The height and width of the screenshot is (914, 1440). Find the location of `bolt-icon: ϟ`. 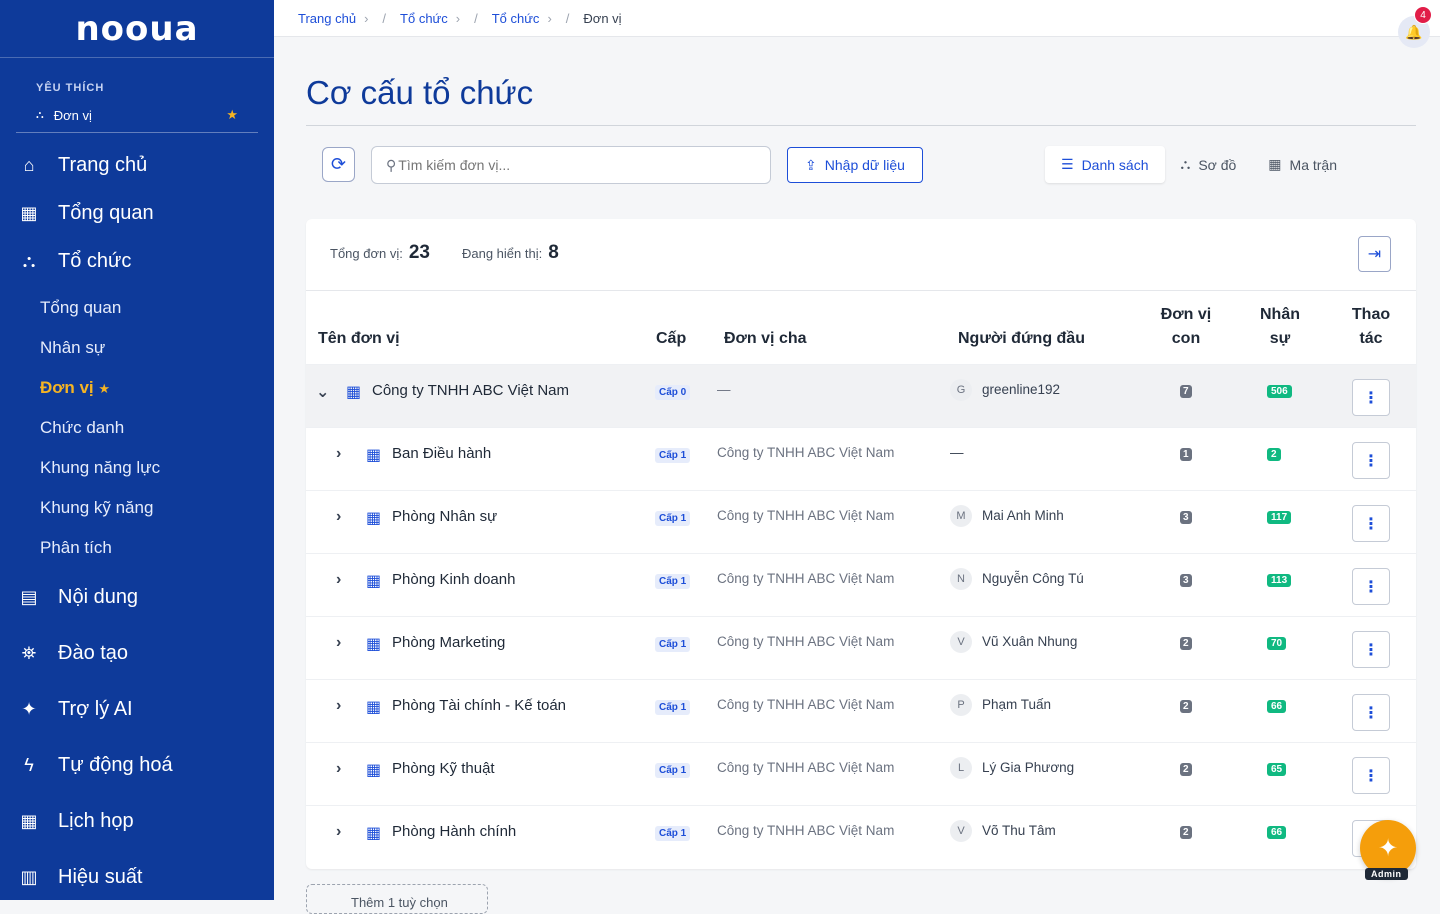

bolt-icon: ϟ is located at coordinates (29, 764).